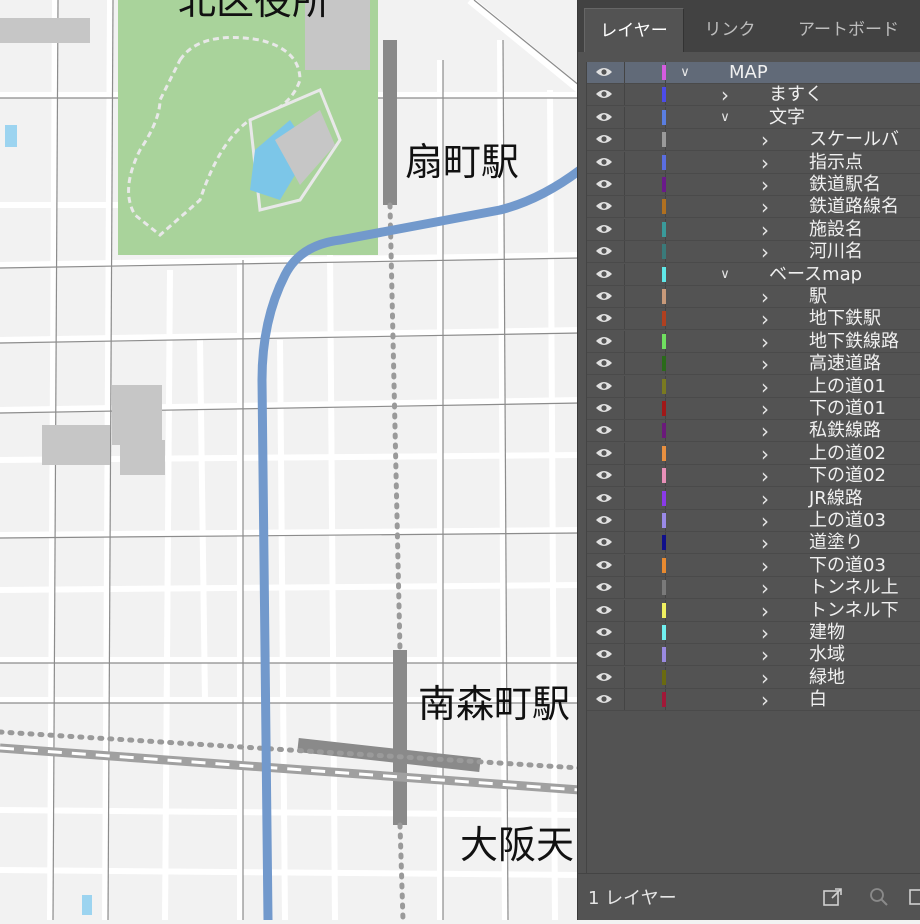  What do you see at coordinates (730, 30) in the screenshot?
I see `tab-links: リンク` at bounding box center [730, 30].